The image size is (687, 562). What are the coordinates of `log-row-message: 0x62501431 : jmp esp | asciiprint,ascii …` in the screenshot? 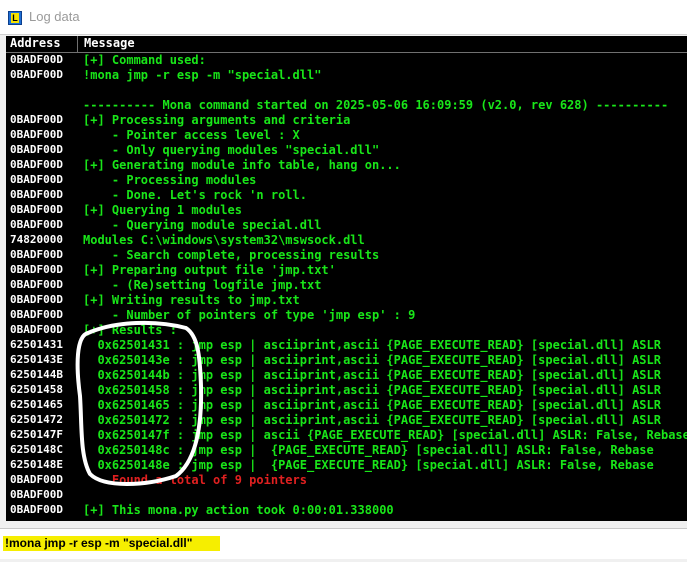 It's located at (372, 345).